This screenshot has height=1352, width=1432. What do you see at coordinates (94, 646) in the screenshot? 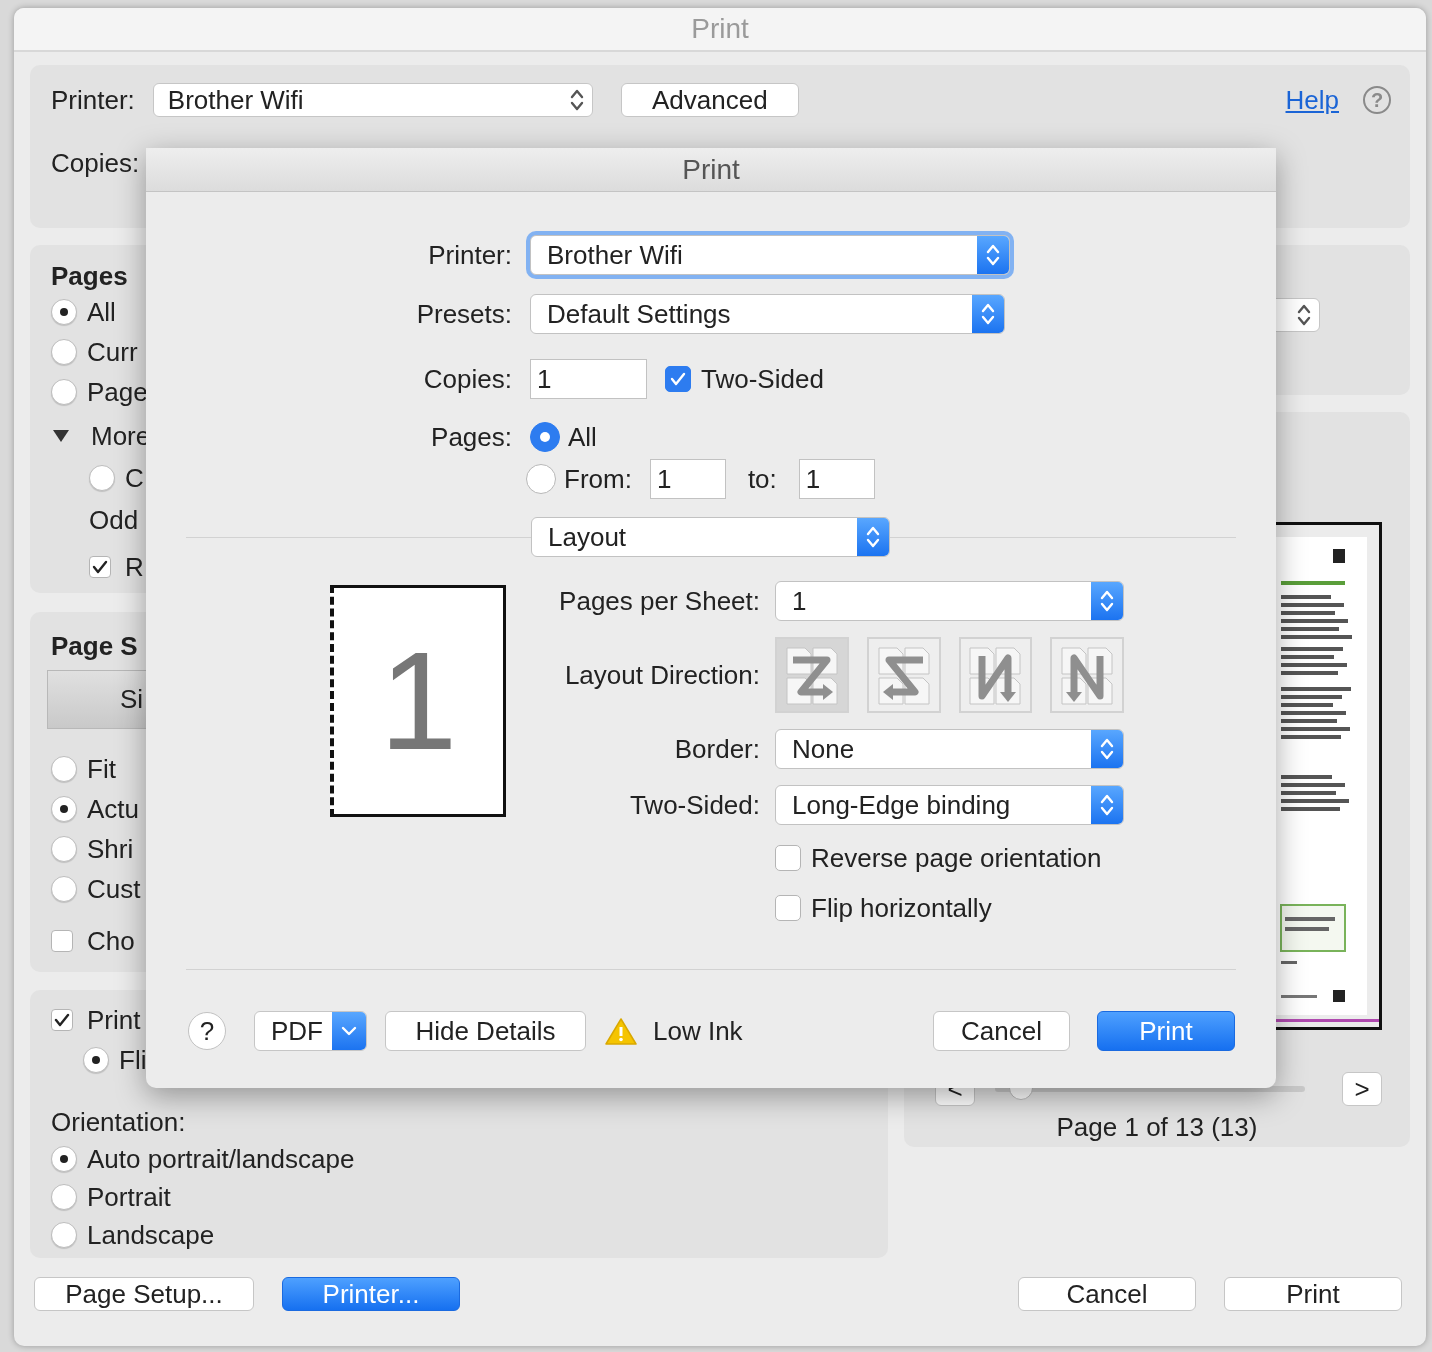
I see `section-title: Page S` at bounding box center [94, 646].